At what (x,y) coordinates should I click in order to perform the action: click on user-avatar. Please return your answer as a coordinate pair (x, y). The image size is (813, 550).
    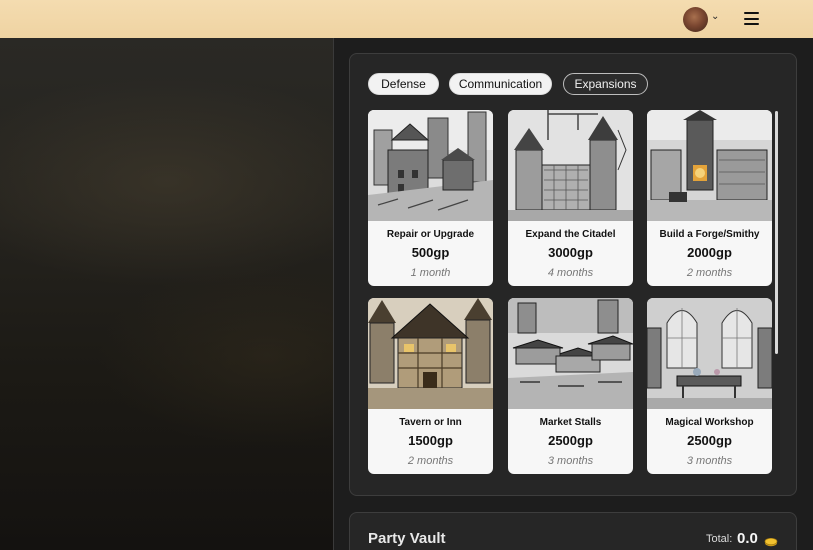
    Looking at the image, I should click on (695, 19).